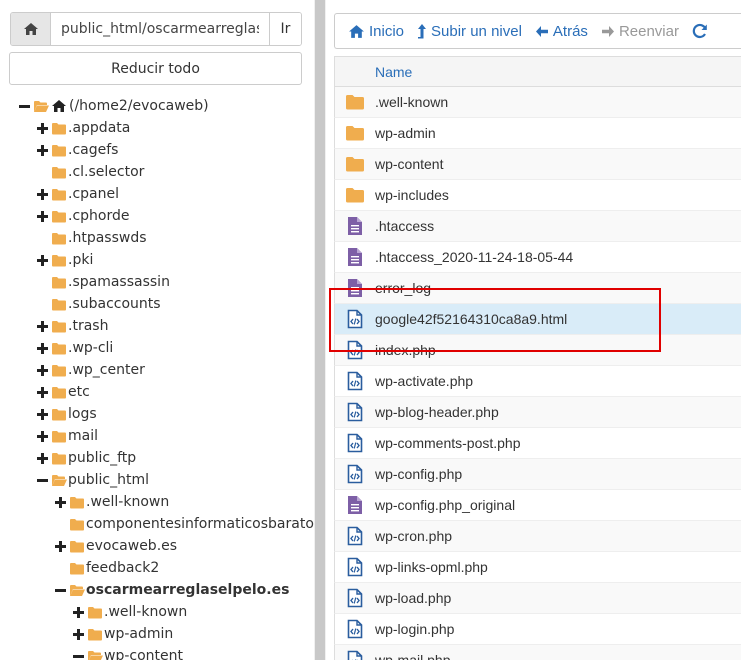  I want to click on tree-node: .subaccounts, so click(157, 304).